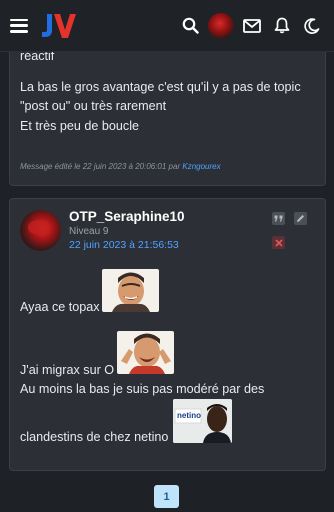 The height and width of the screenshot is (512, 334). Describe the element at coordinates (190, 26) in the screenshot. I see `search-icon` at that location.